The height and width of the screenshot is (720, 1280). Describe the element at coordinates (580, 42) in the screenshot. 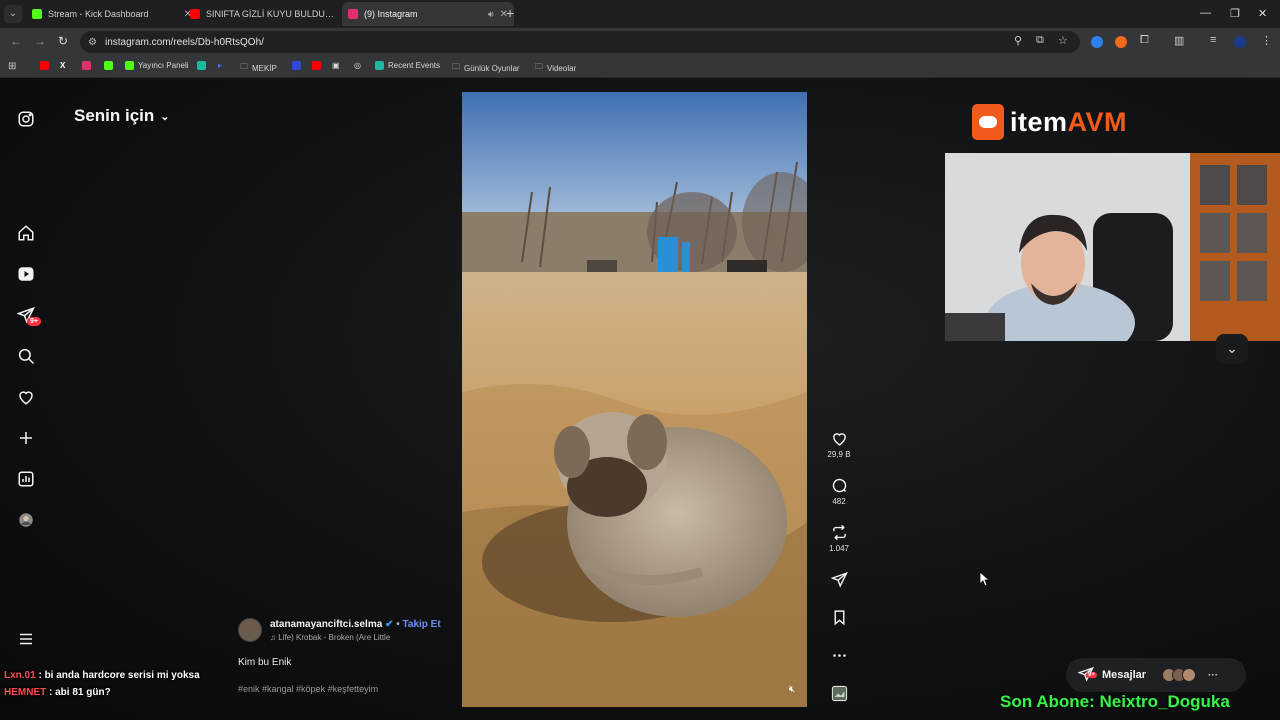

I see `address-bar: ⚙ instagram.com/reels/Db-h0RtsQOh/` at that location.